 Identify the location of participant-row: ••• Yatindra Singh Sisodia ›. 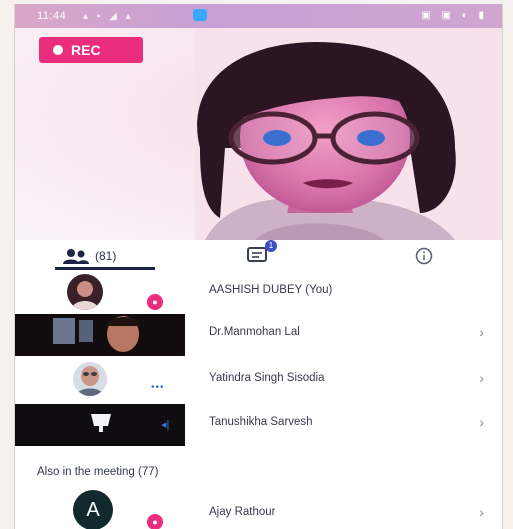
(258, 381).